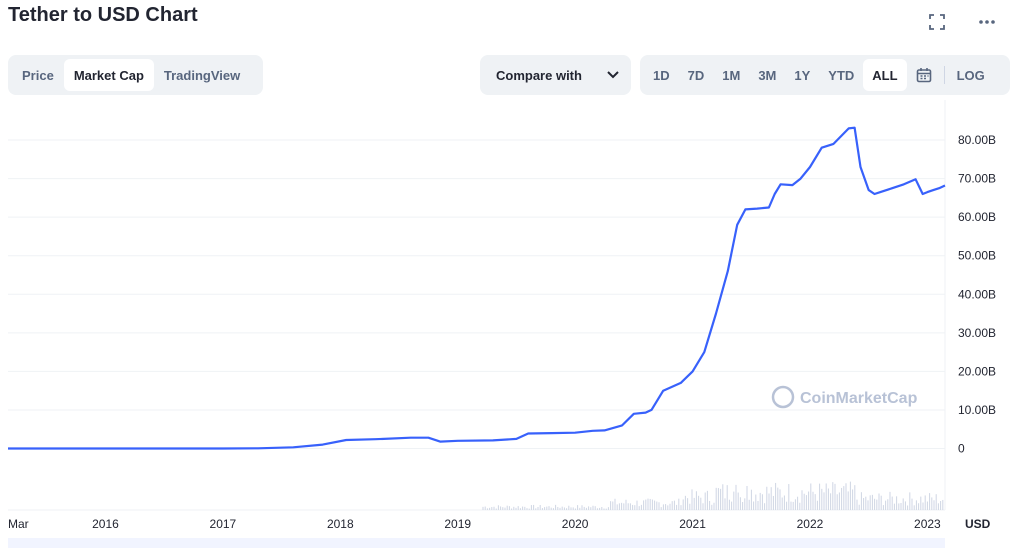 This screenshot has width=1024, height=548. Describe the element at coordinates (575, 524) in the screenshot. I see `x-tick-label: 2020` at that location.